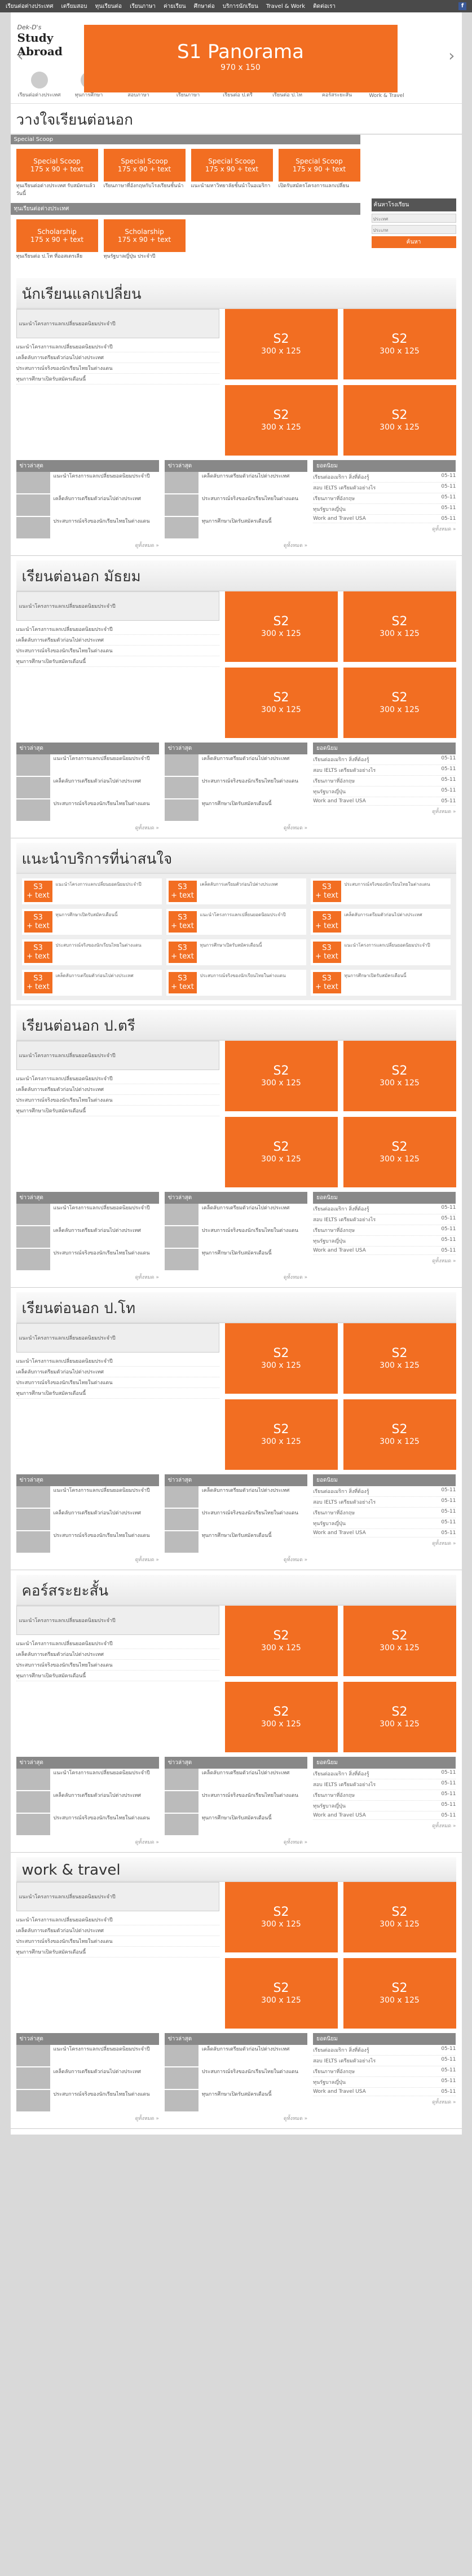 The width and height of the screenshot is (472, 2576). What do you see at coordinates (452, 55) in the screenshot?
I see `carousel-next-icon: ›` at bounding box center [452, 55].